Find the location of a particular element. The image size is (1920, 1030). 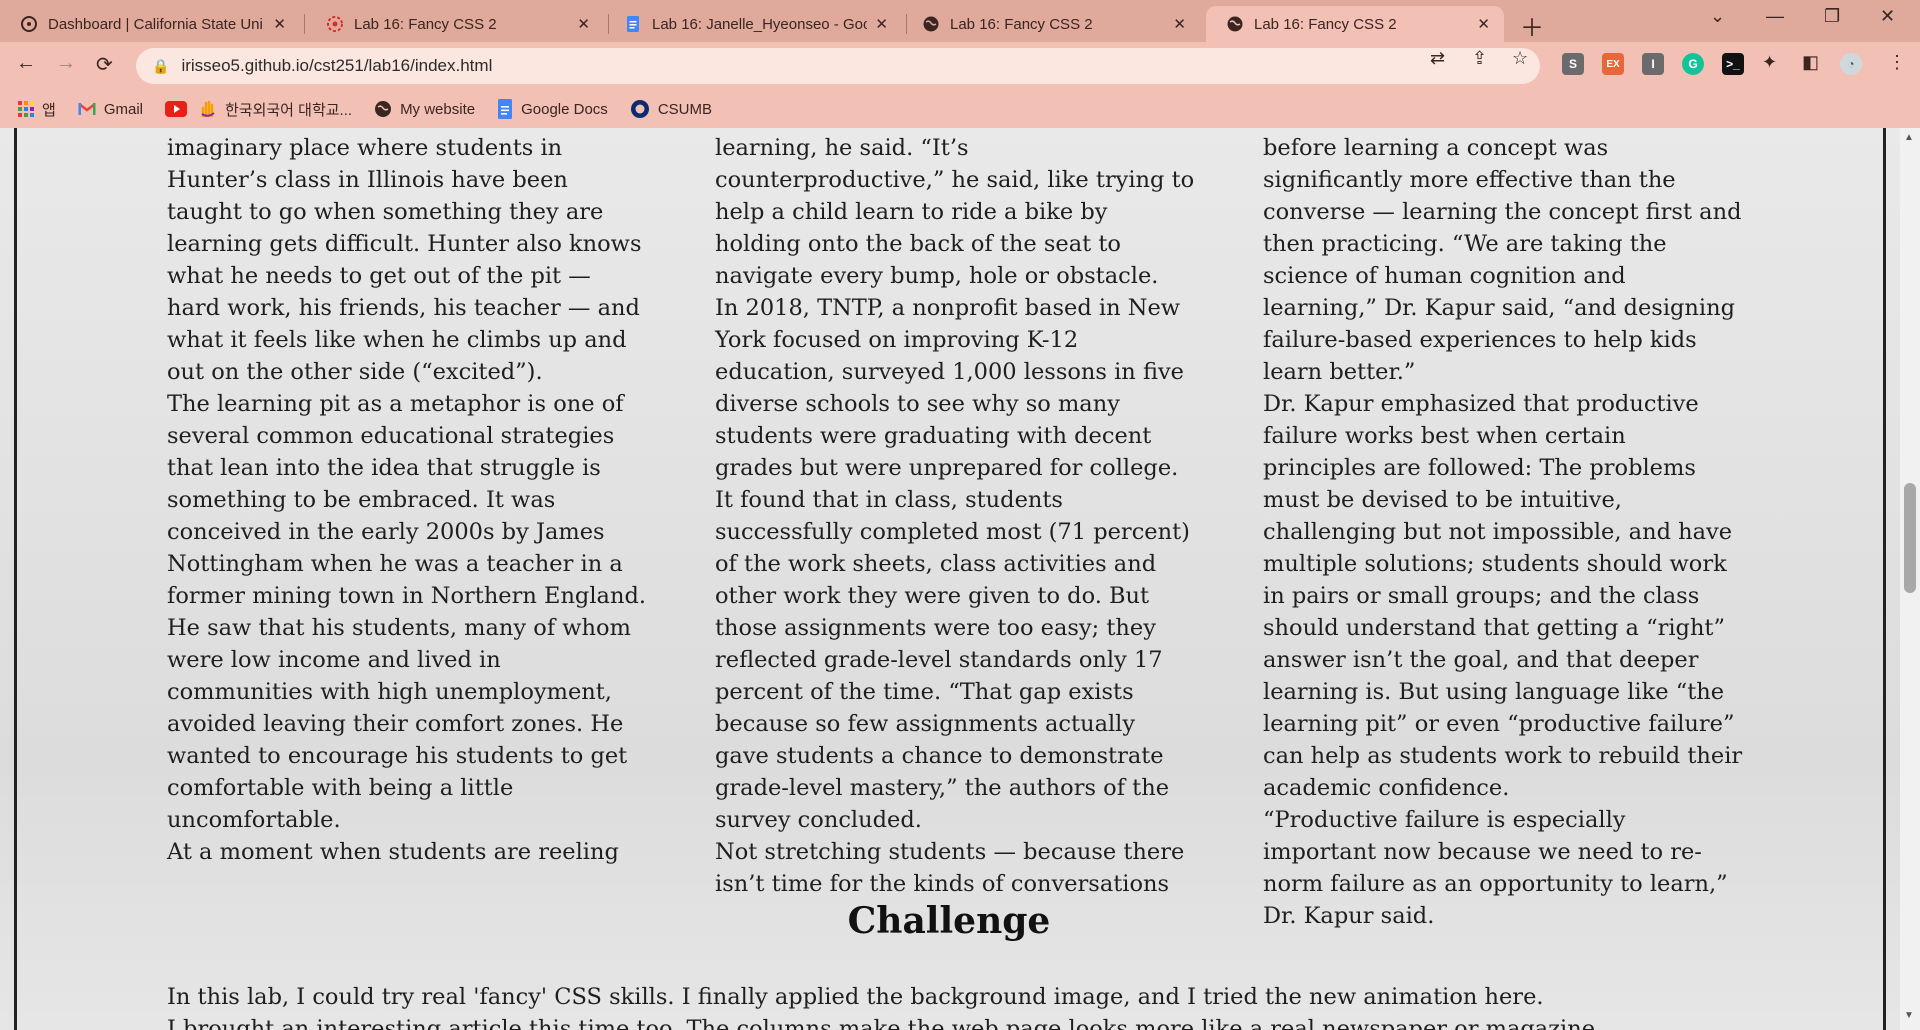

reload-button: ⟳ is located at coordinates (104, 64).